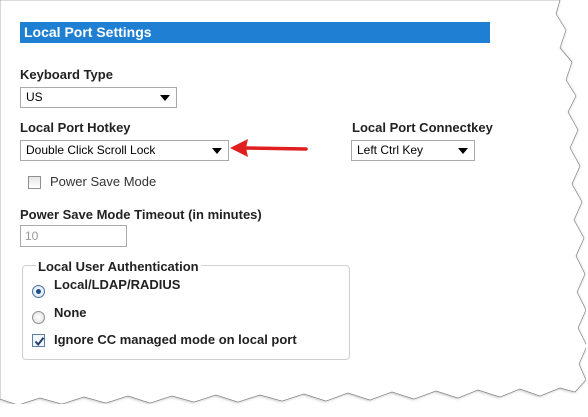 Image resolution: width=588 pixels, height=417 pixels. Describe the element at coordinates (255, 32) in the screenshot. I see `section-header: Local Port Settings` at that location.